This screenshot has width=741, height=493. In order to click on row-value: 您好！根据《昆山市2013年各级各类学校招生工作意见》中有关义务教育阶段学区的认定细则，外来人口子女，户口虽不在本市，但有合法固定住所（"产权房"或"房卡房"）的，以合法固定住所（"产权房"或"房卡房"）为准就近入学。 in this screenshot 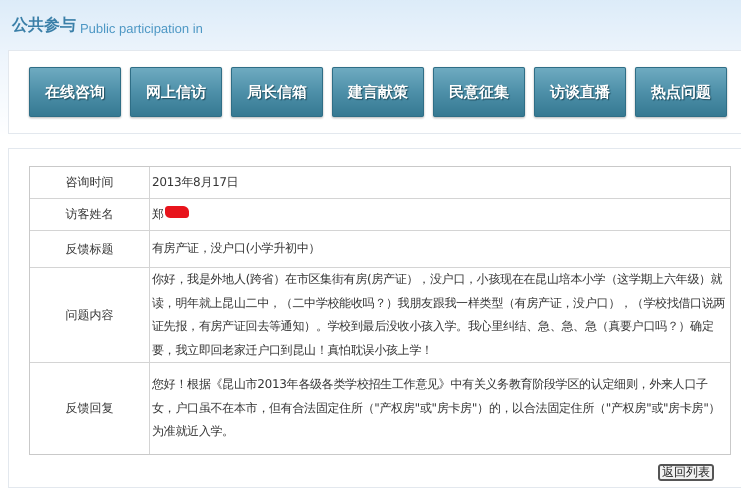, I will do `click(440, 408)`.